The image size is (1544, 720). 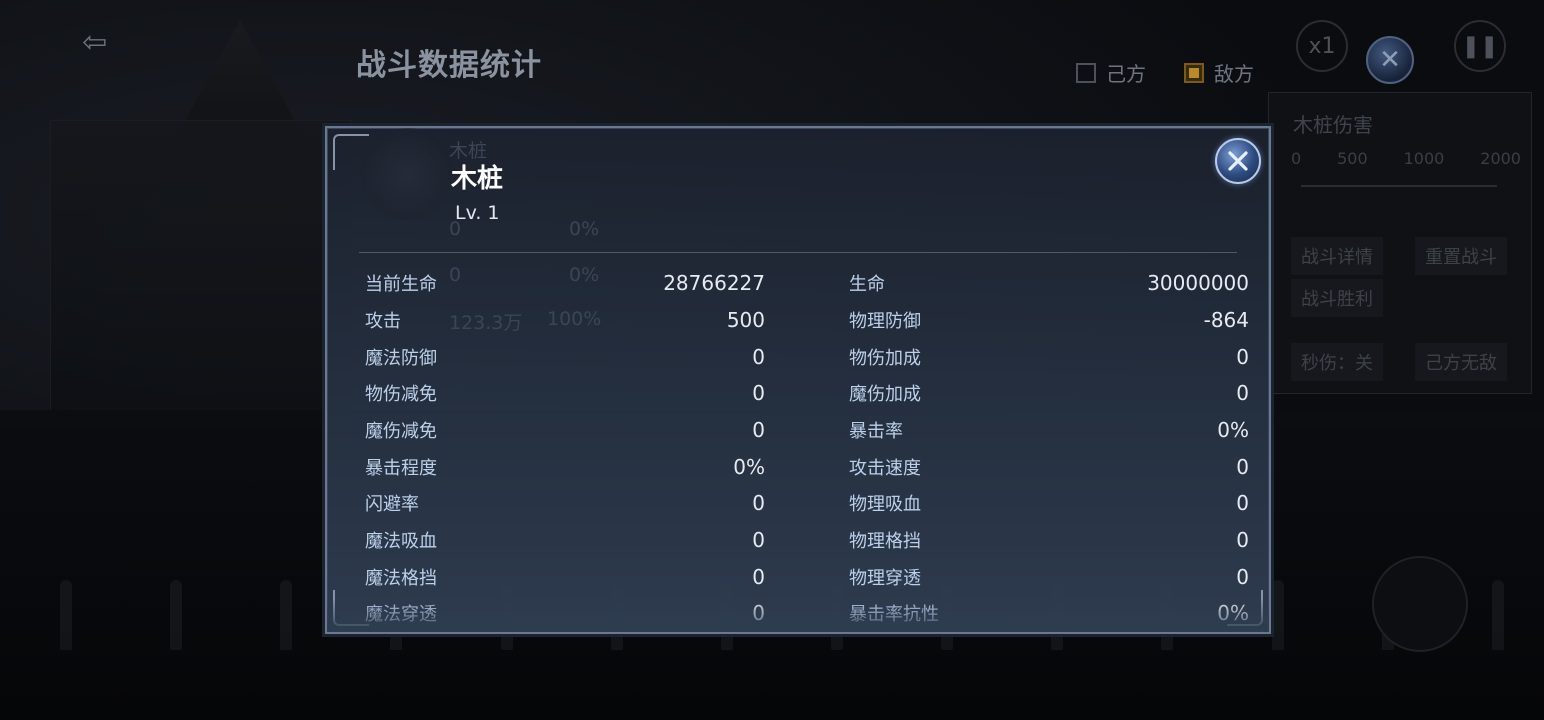 What do you see at coordinates (885, 504) in the screenshot?
I see `stat-label: 物理吸血` at bounding box center [885, 504].